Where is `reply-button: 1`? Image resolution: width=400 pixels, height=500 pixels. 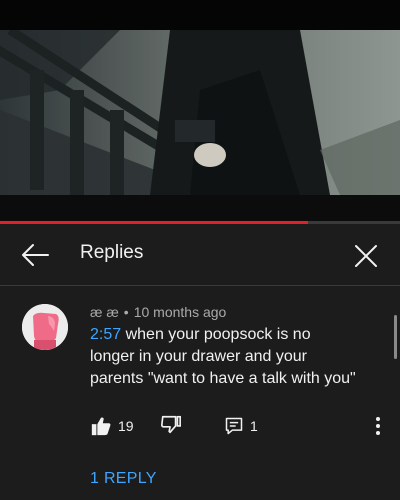 reply-button: 1 is located at coordinates (241, 426).